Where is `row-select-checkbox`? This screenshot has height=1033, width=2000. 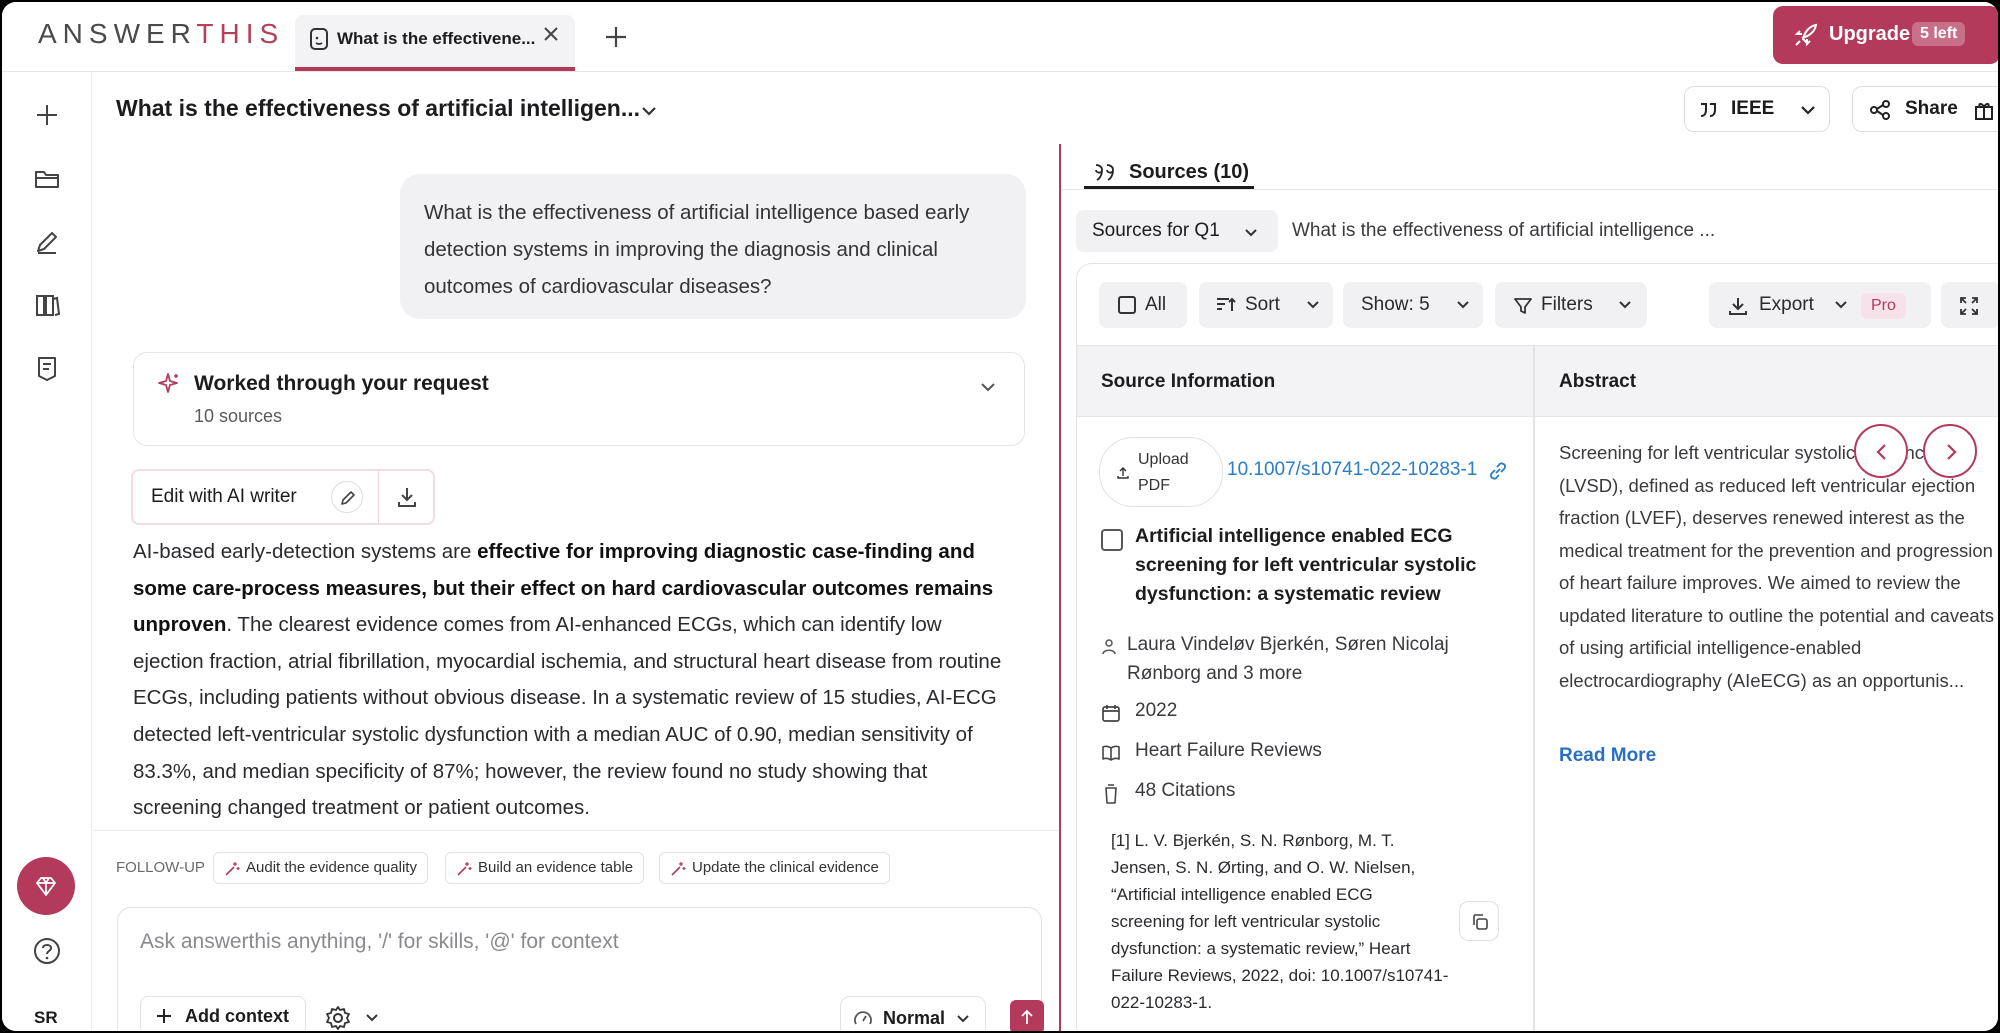
row-select-checkbox is located at coordinates (1112, 540).